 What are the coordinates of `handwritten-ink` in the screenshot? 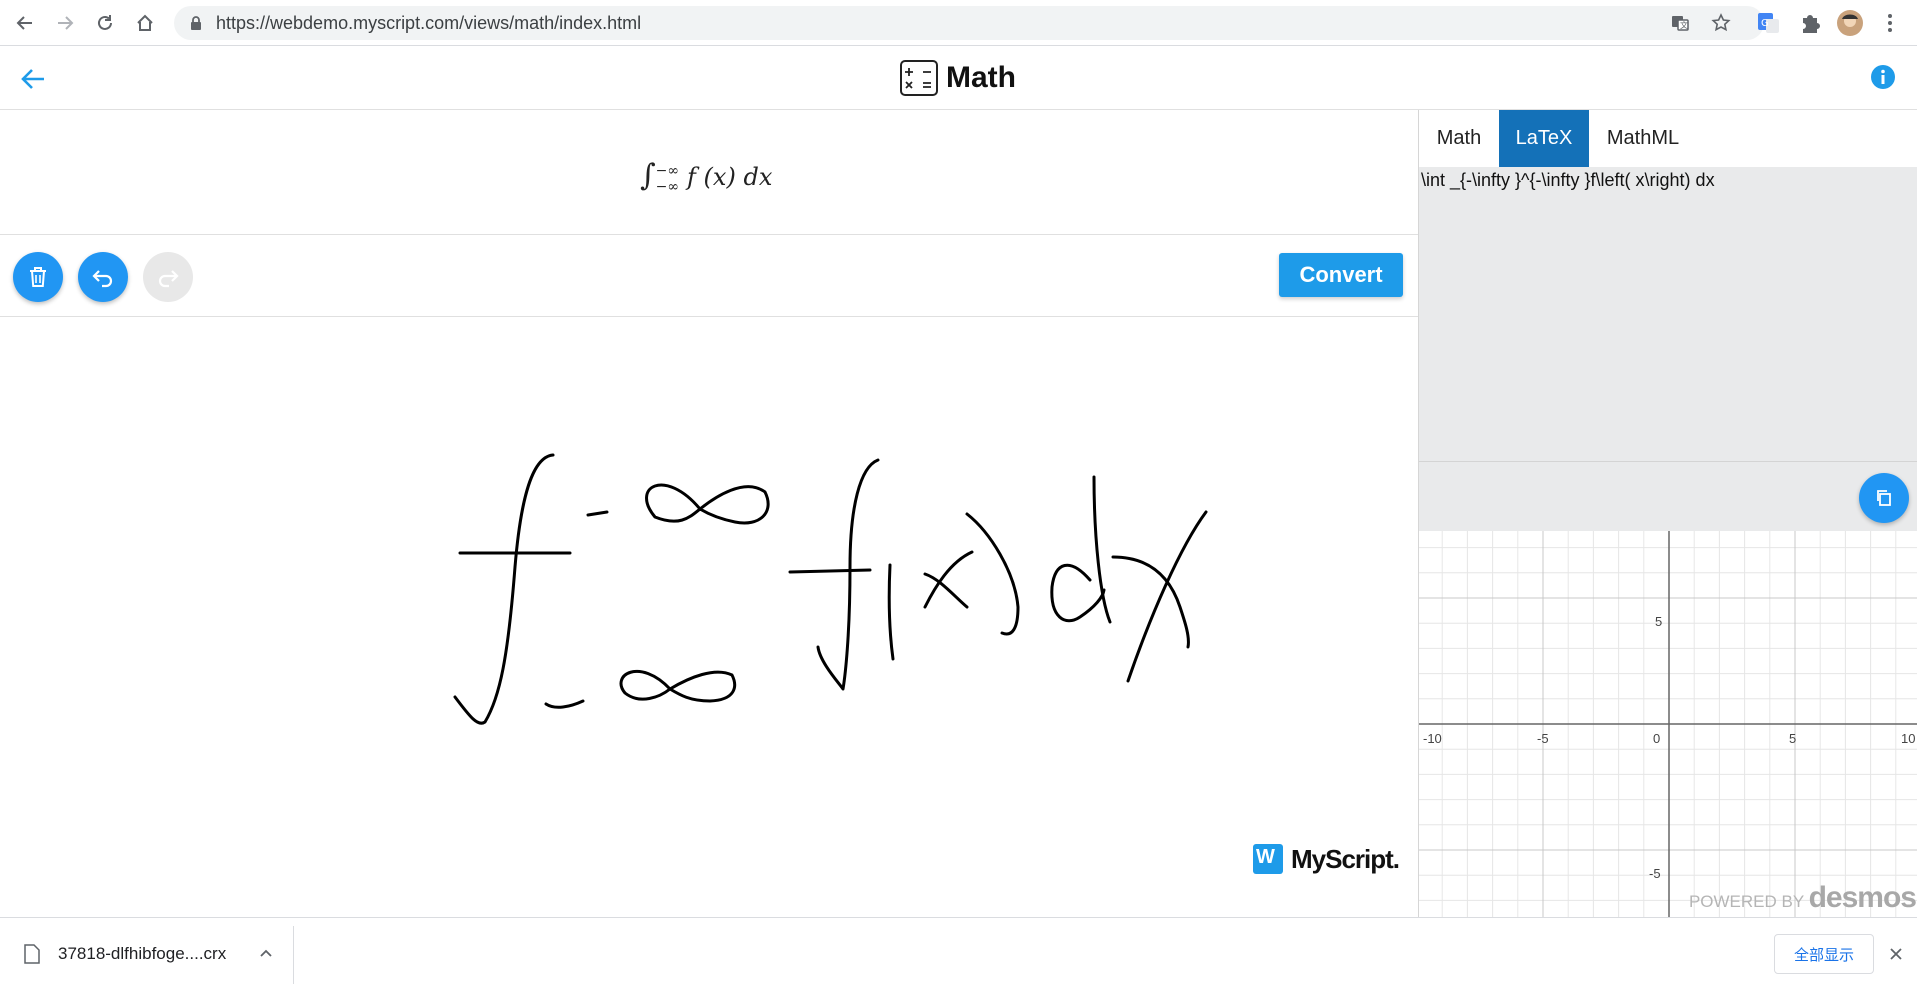 It's located at (830, 589).